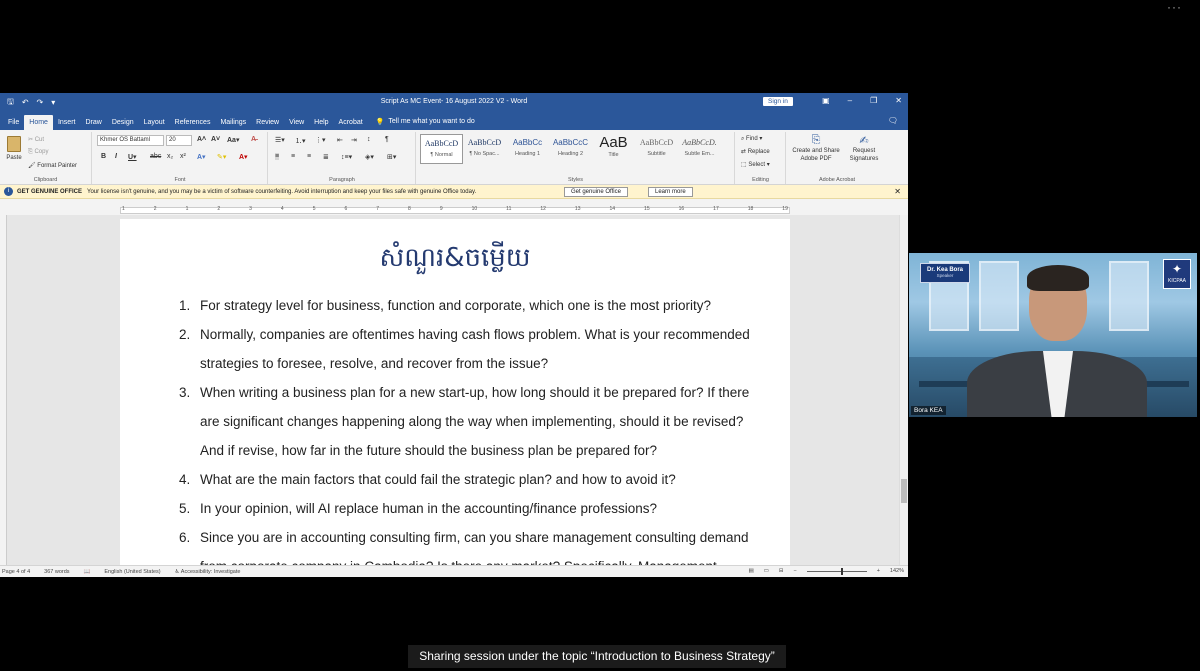 The width and height of the screenshot is (1200, 671). I want to click on decrease-indent-icon: ⇤, so click(340, 140).